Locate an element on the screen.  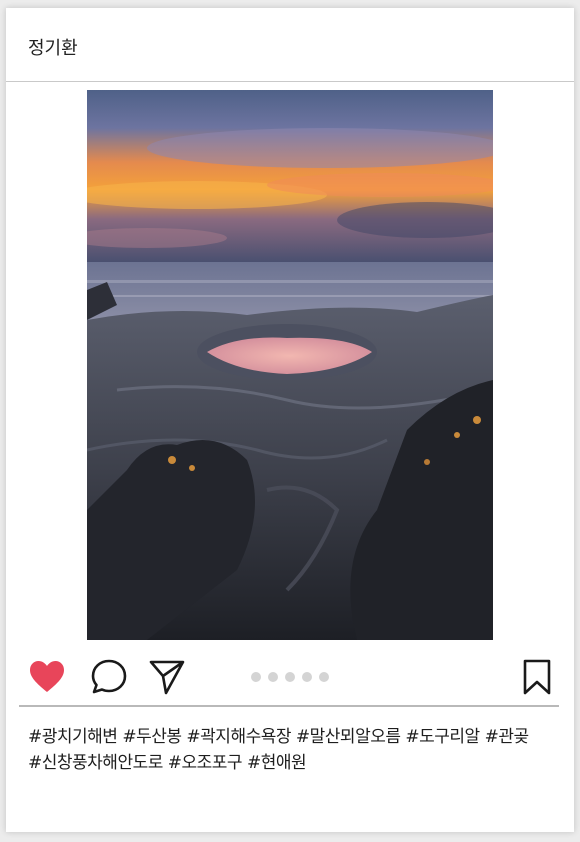
divider is located at coordinates (289, 706).